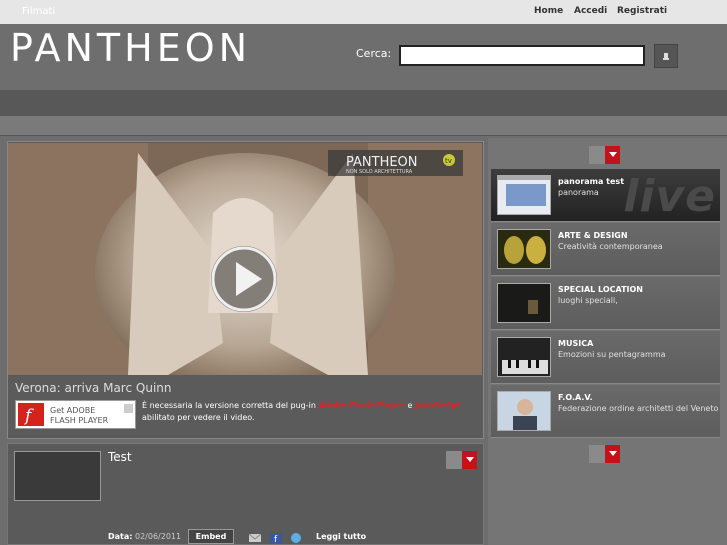 This screenshot has height=545, width=727. Describe the element at coordinates (120, 457) in the screenshot. I see `detail-title: Test` at that location.